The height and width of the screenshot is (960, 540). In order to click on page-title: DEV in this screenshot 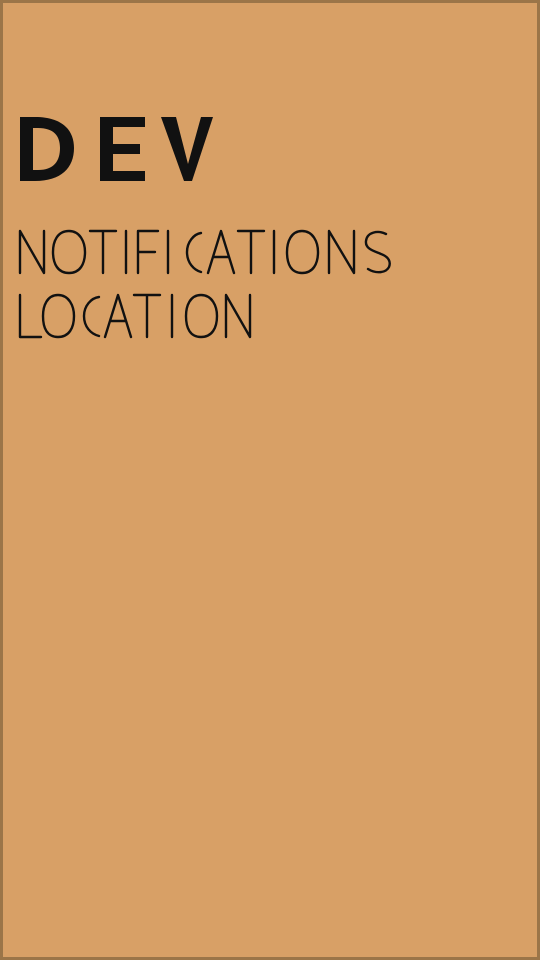, I will do `click(147, 145)`.